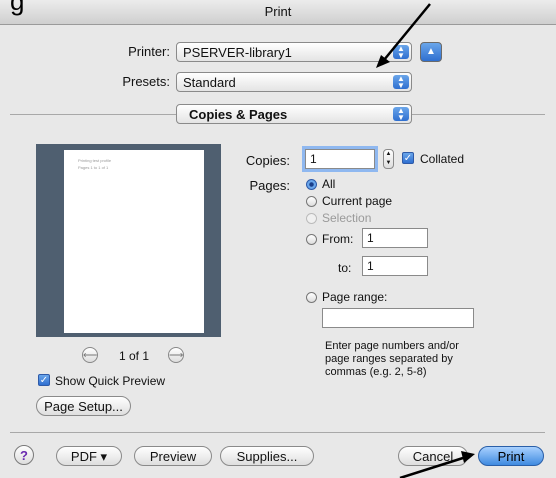 This screenshot has width=556, height=478. Describe the element at coordinates (468, 457) in the screenshot. I see `annotation-arrowhead-bottom` at that location.